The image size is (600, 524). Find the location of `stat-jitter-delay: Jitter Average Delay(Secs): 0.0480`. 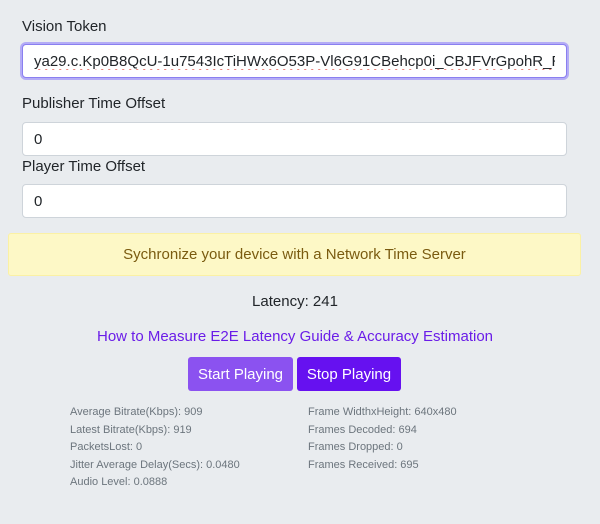

stat-jitter-delay: Jitter Average Delay(Secs): 0.0480 is located at coordinates (155, 464).